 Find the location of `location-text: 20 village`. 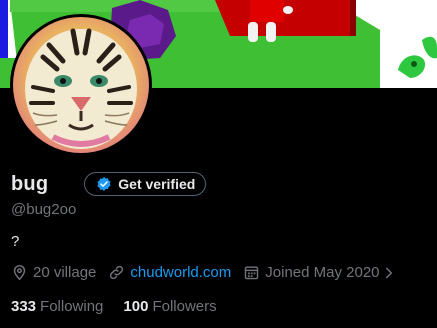

location-text: 20 village is located at coordinates (65, 272).